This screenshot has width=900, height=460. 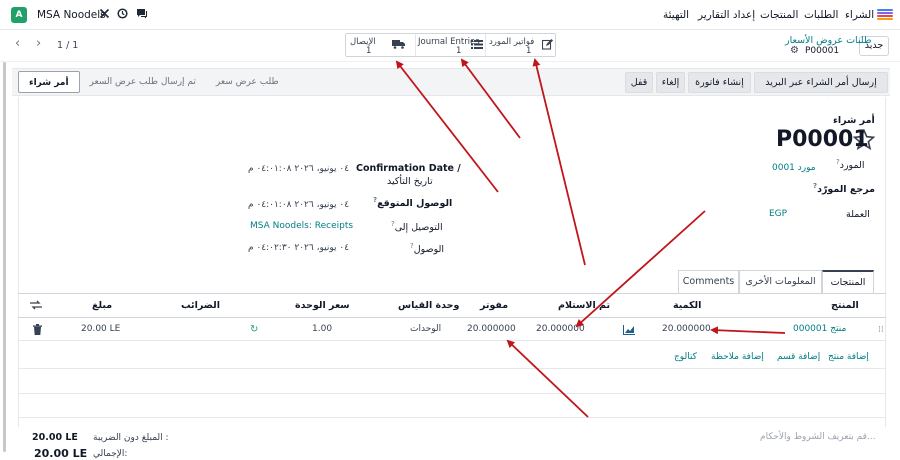 What do you see at coordinates (410, 181) in the screenshot?
I see `confirm-date-label-ar: تاريخ التأكيد` at bounding box center [410, 181].